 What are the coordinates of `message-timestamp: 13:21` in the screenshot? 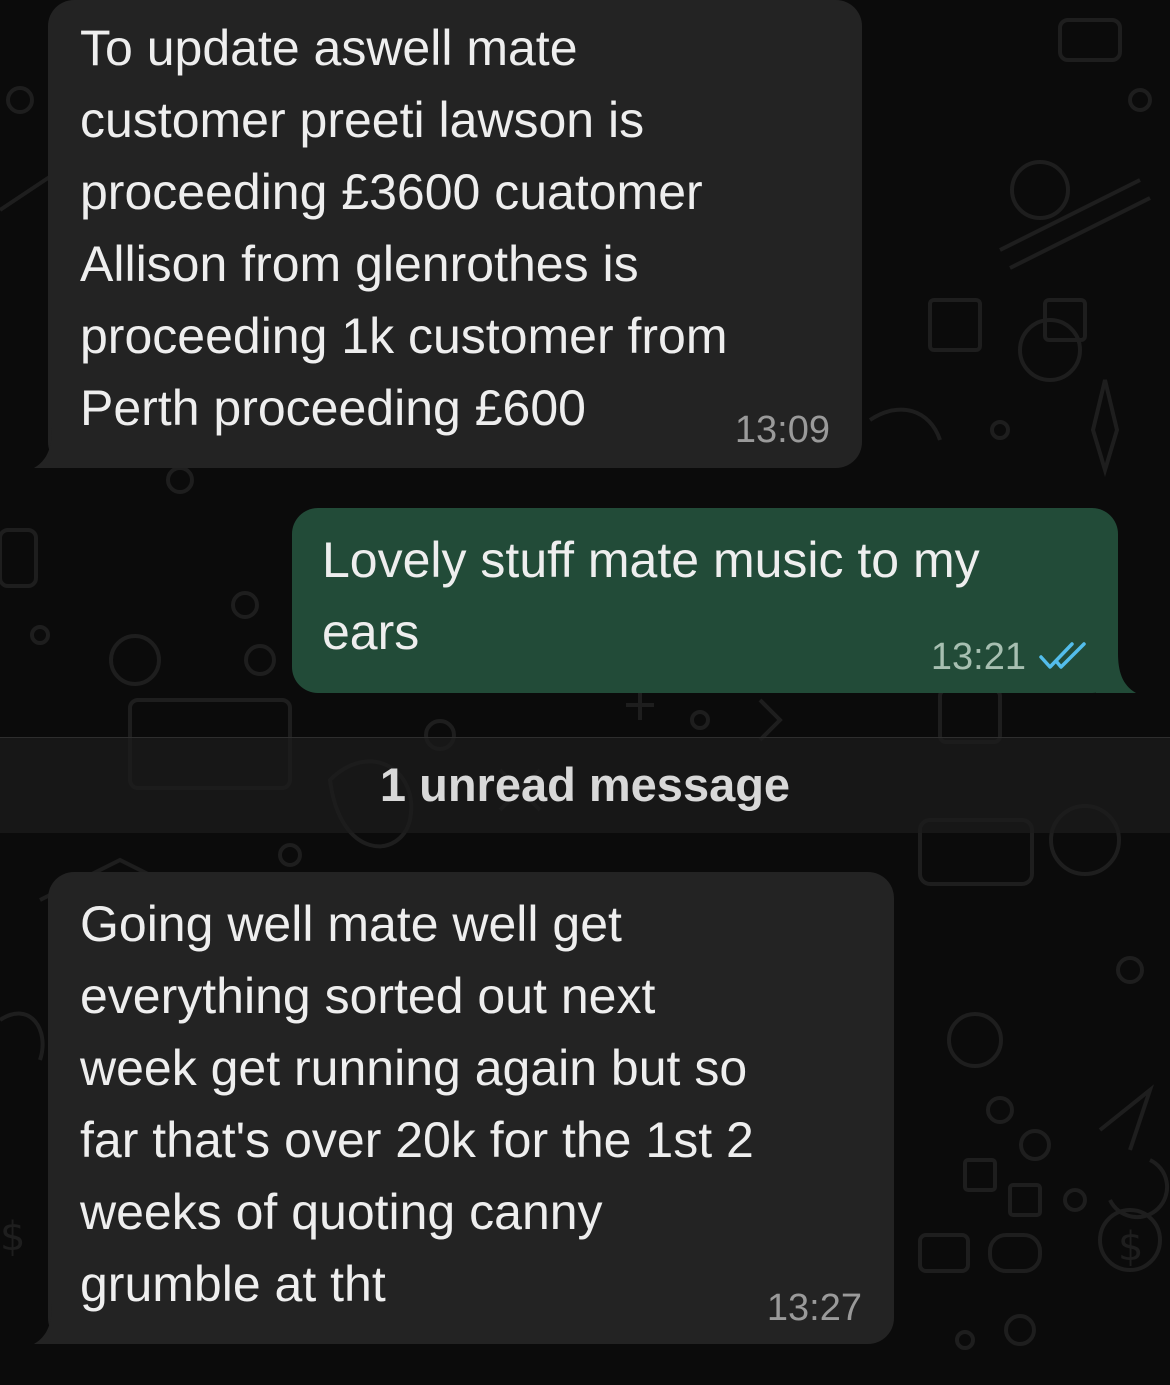 It's located at (978, 657).